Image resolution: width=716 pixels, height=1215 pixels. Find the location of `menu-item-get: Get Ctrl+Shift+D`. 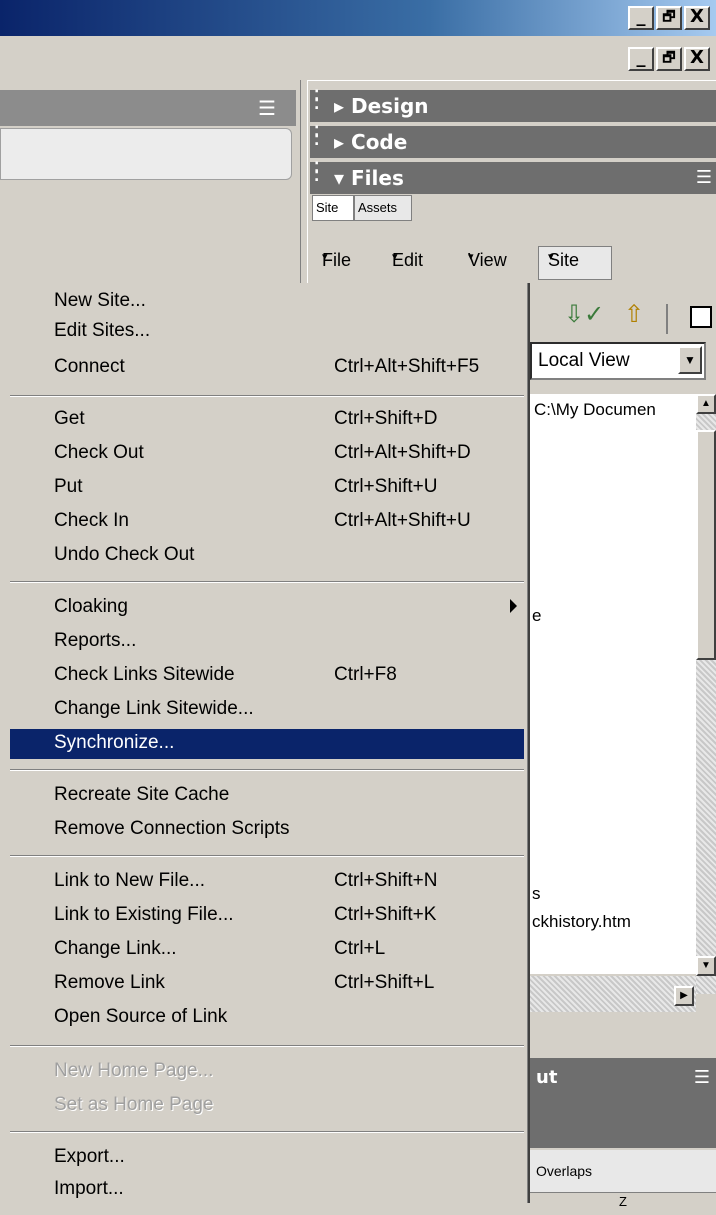

menu-item-get: Get Ctrl+Shift+D is located at coordinates (267, 420).